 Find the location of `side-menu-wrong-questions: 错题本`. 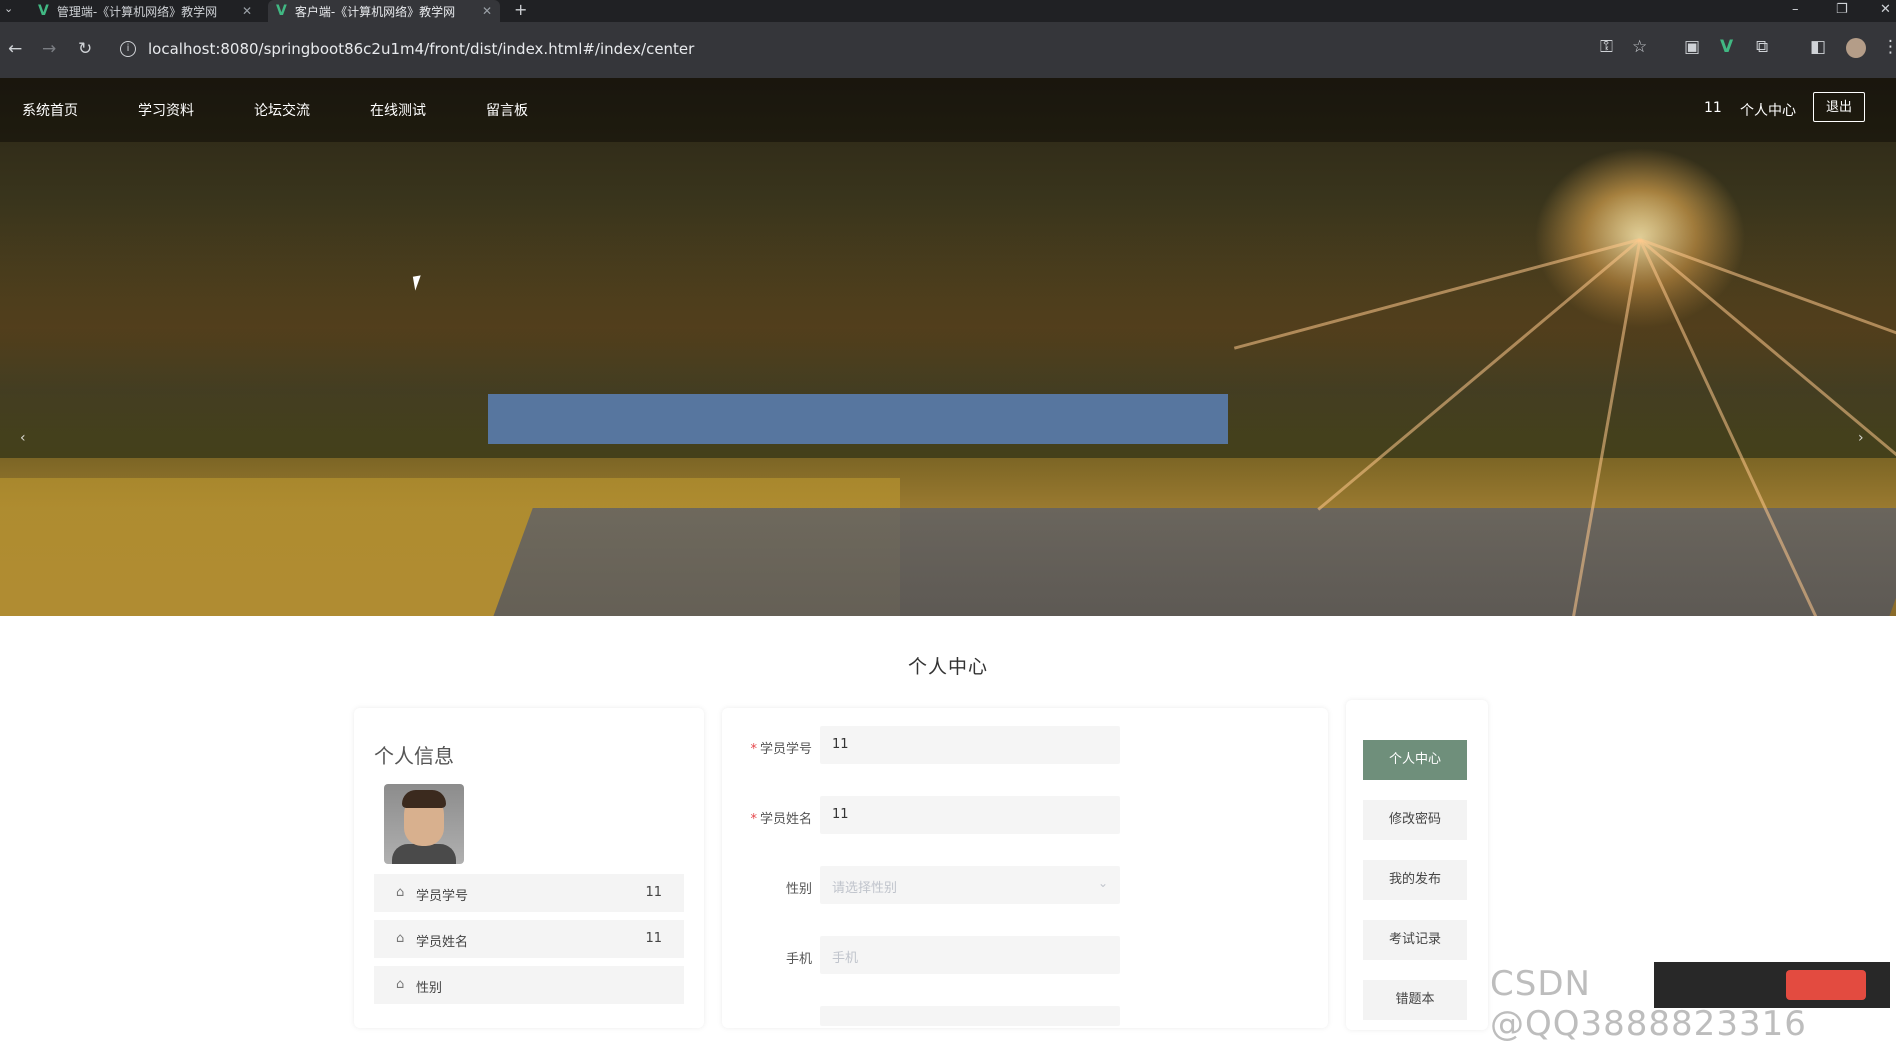

side-menu-wrong-questions: 错题本 is located at coordinates (1415, 1000).